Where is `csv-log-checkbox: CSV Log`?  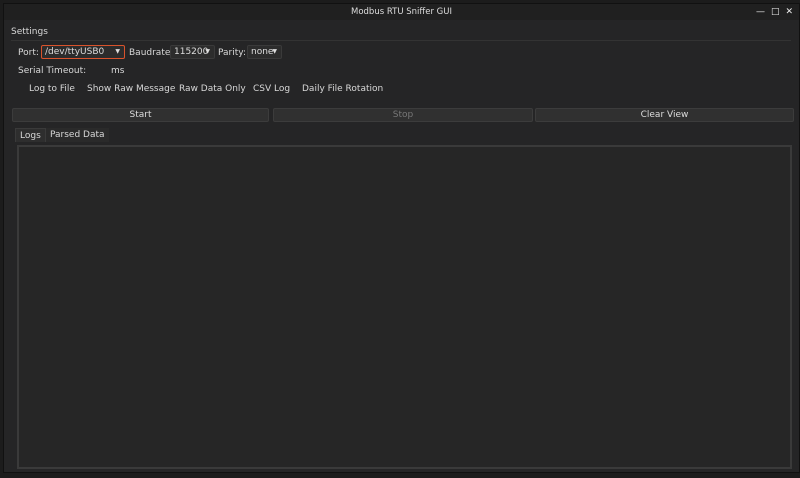
csv-log-checkbox: CSV Log is located at coordinates (271, 89).